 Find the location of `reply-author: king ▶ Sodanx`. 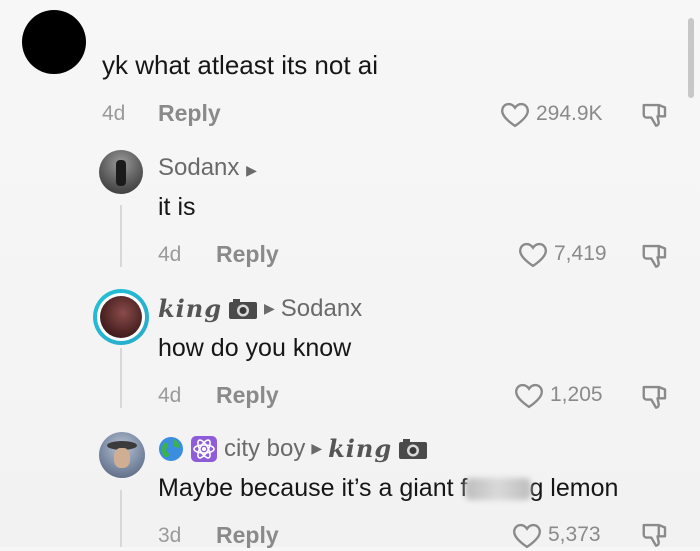

reply-author: king ▶ Sodanx is located at coordinates (260, 308).